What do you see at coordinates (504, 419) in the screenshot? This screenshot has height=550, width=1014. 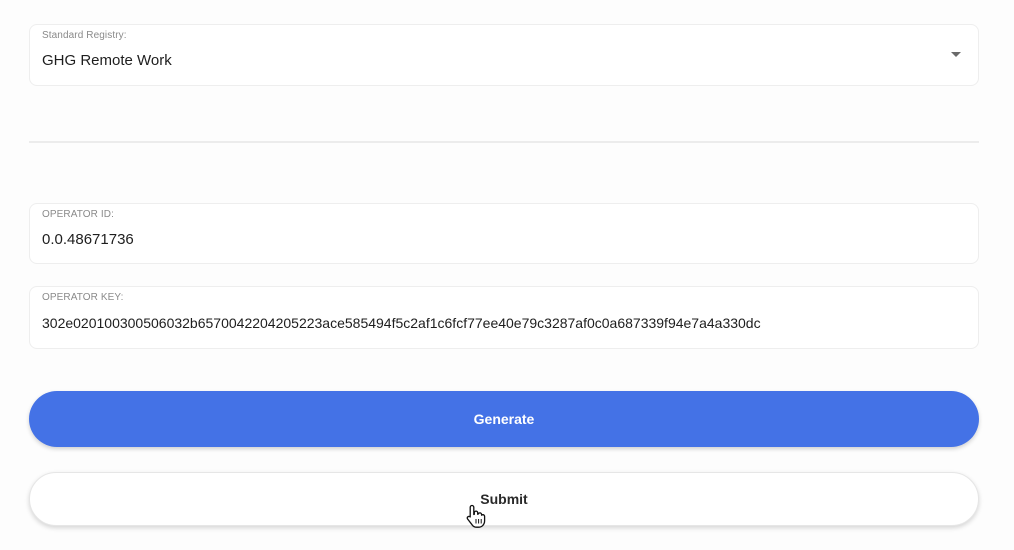 I see `generate-button: Generate` at bounding box center [504, 419].